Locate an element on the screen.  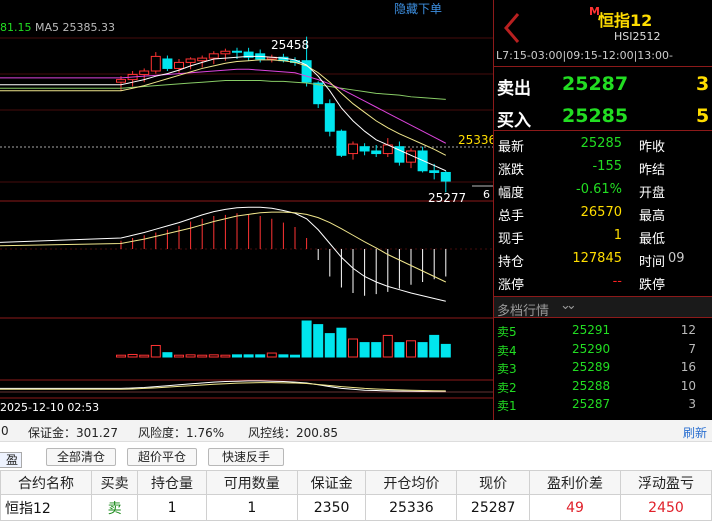
ask-row: 卖出 25287 3 is located at coordinates (603, 84).